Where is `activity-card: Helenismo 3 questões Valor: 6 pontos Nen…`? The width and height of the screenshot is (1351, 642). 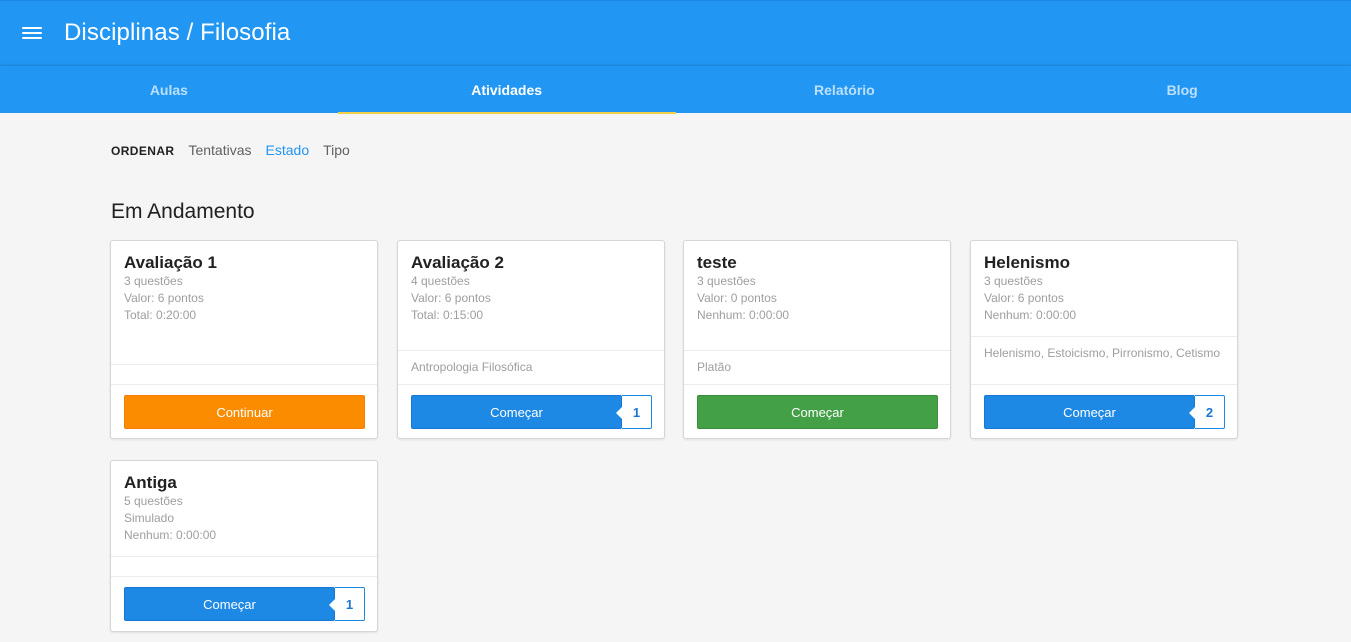
activity-card: Helenismo 3 questões Valor: 6 pontos Nen… is located at coordinates (1104, 339).